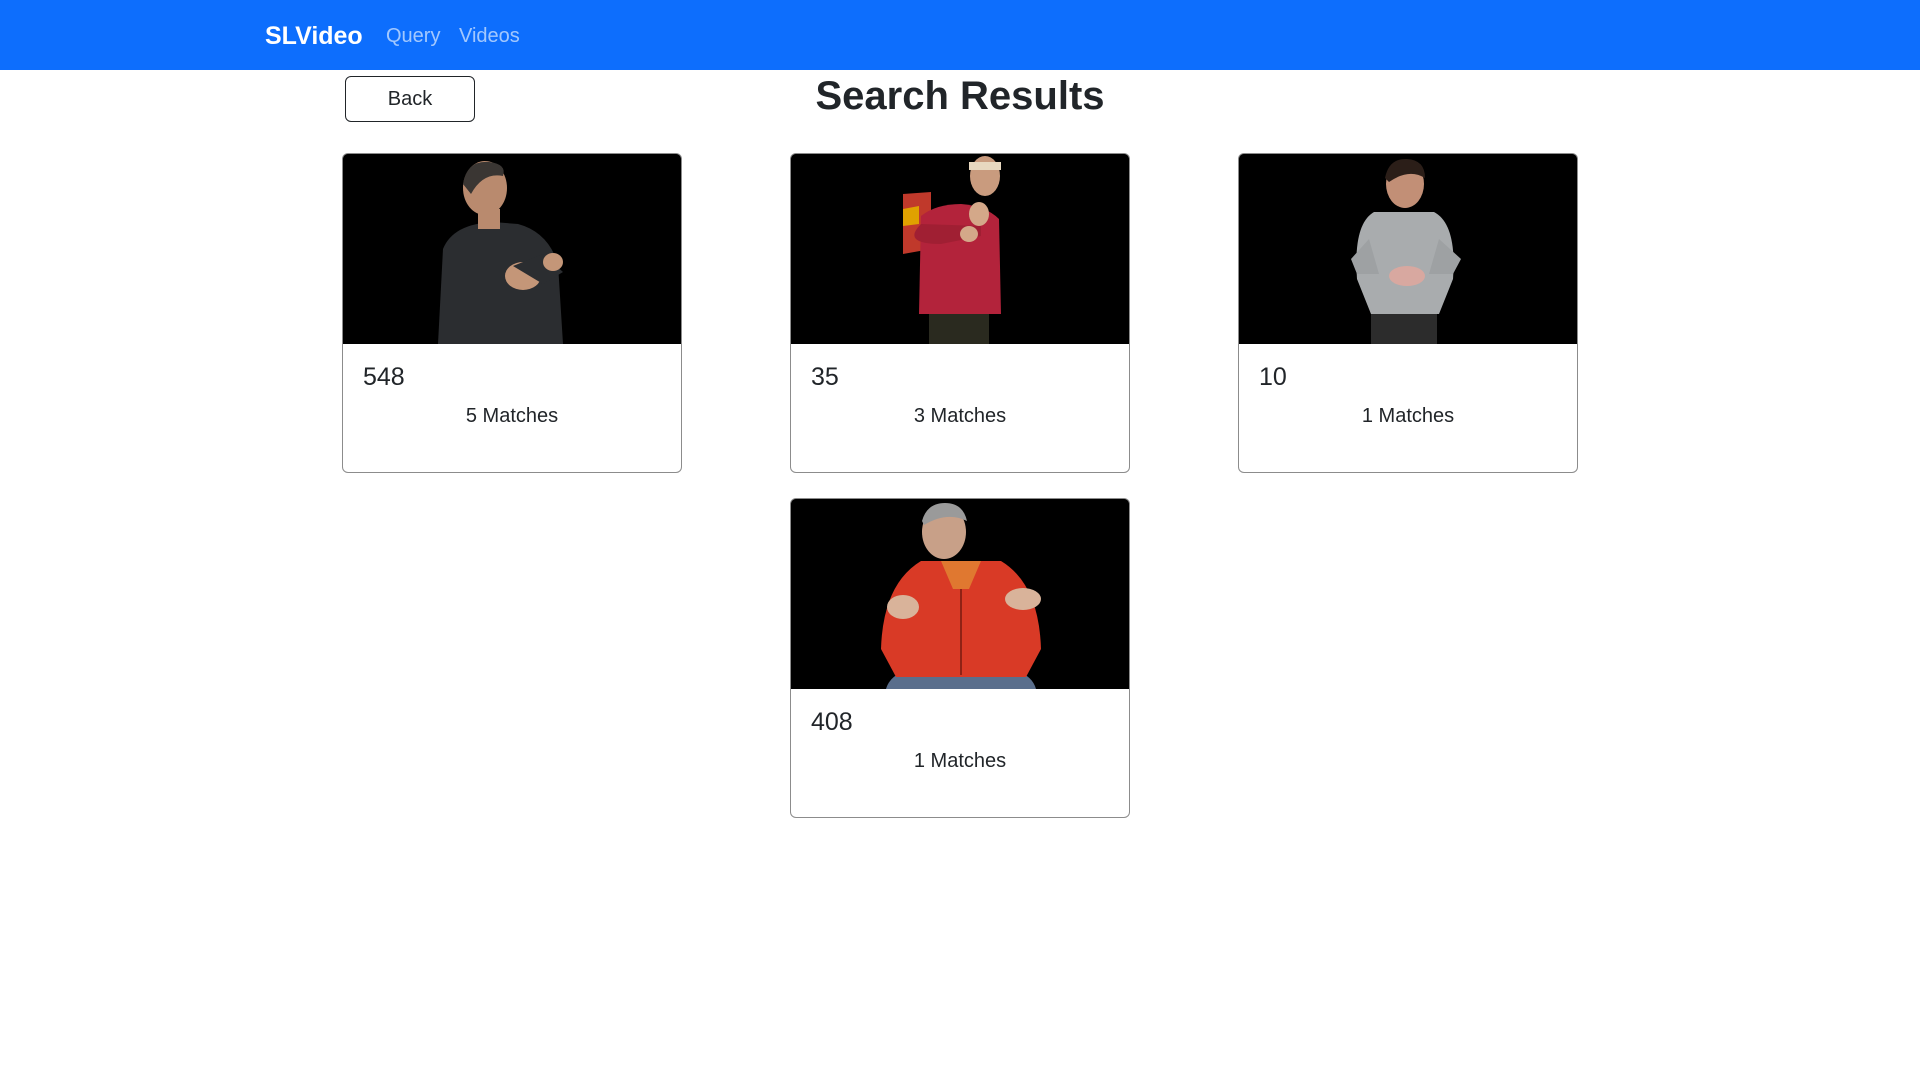 This screenshot has width=1920, height=1080. I want to click on page-title: Search Results, so click(960, 96).